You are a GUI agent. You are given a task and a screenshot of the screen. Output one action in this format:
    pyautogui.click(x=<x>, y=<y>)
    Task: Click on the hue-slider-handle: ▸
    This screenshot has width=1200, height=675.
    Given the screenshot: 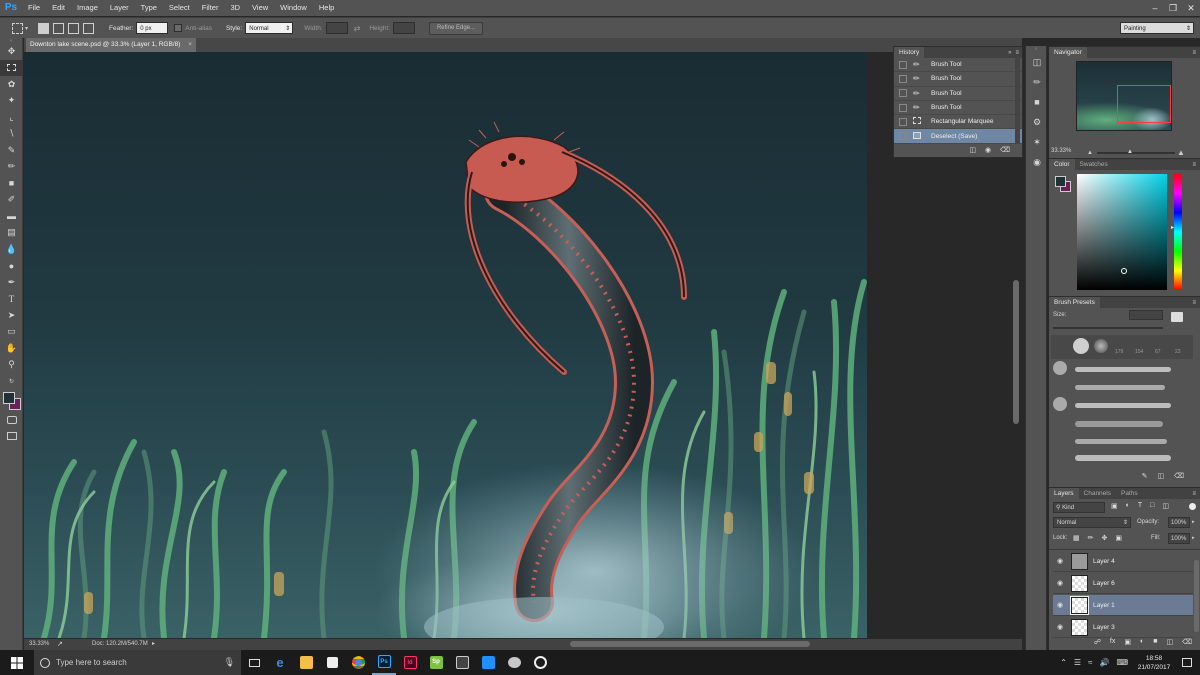 What is the action you would take?
    pyautogui.click(x=1172, y=227)
    